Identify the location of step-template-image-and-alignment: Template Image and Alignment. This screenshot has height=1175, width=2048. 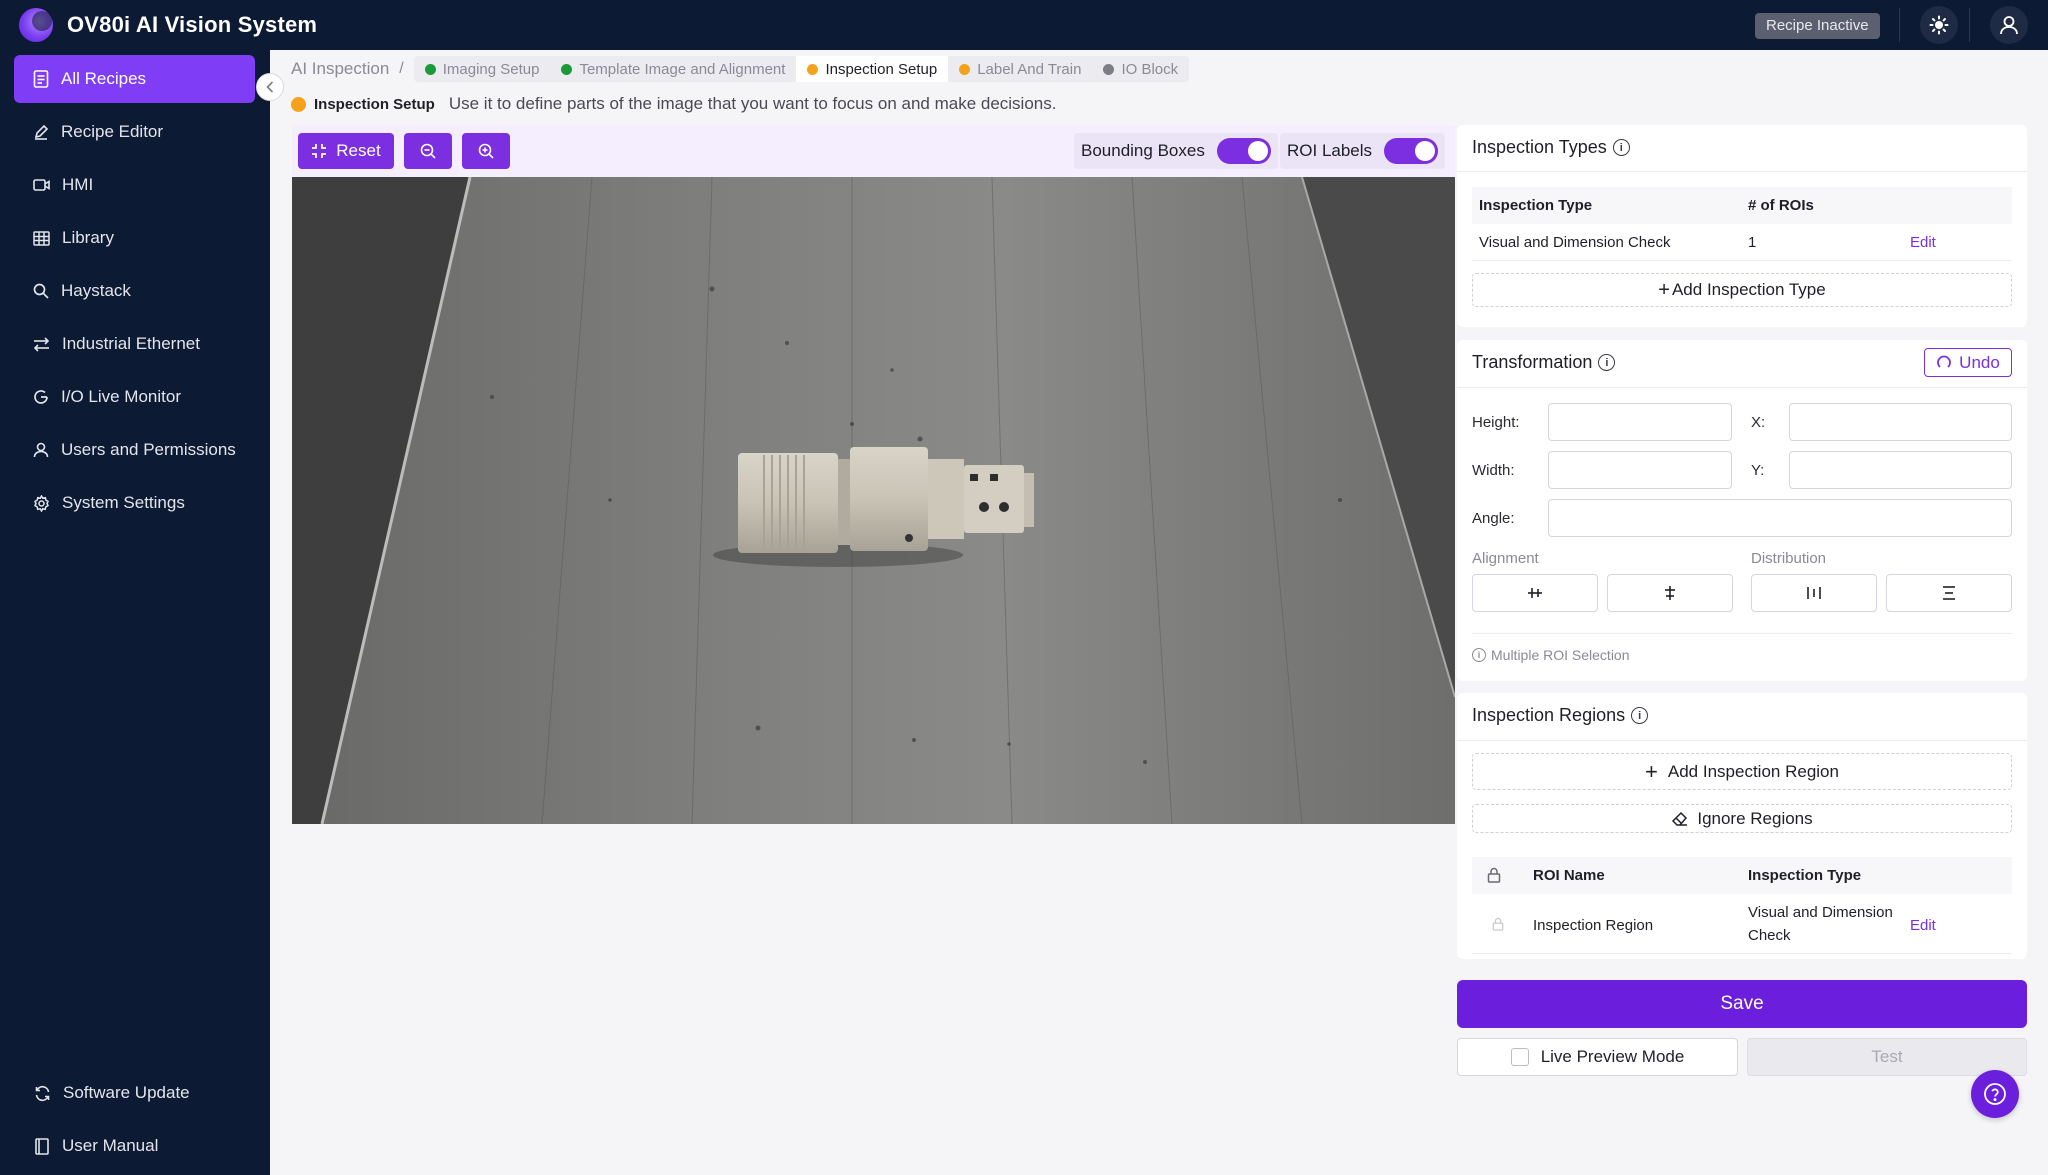
(673, 69).